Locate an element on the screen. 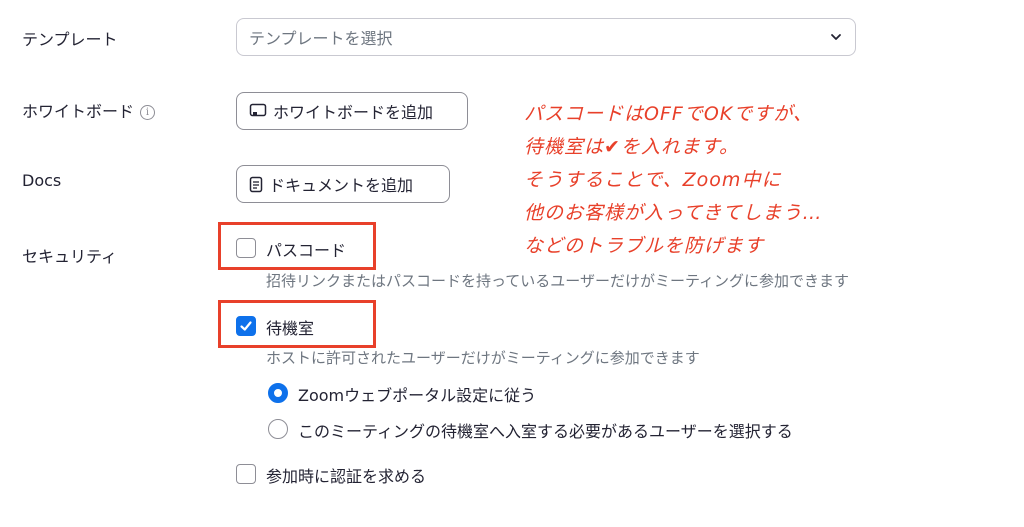 The image size is (1024, 527). document-icon is located at coordinates (256, 184).